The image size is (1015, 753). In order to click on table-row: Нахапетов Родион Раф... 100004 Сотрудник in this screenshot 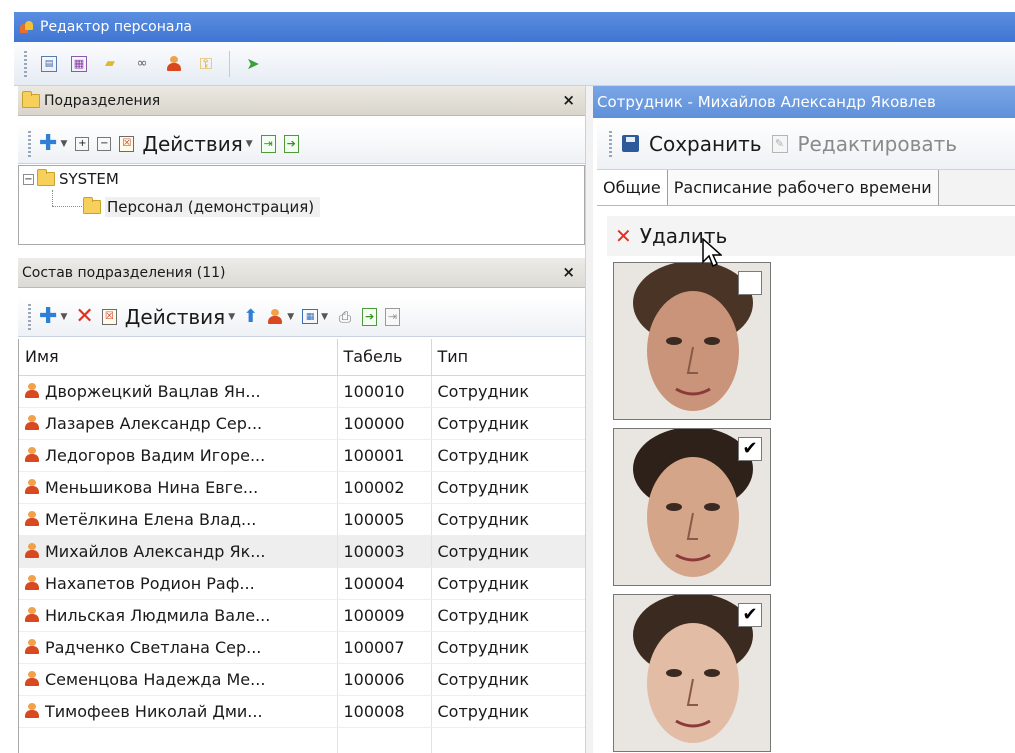, I will do `click(302, 583)`.